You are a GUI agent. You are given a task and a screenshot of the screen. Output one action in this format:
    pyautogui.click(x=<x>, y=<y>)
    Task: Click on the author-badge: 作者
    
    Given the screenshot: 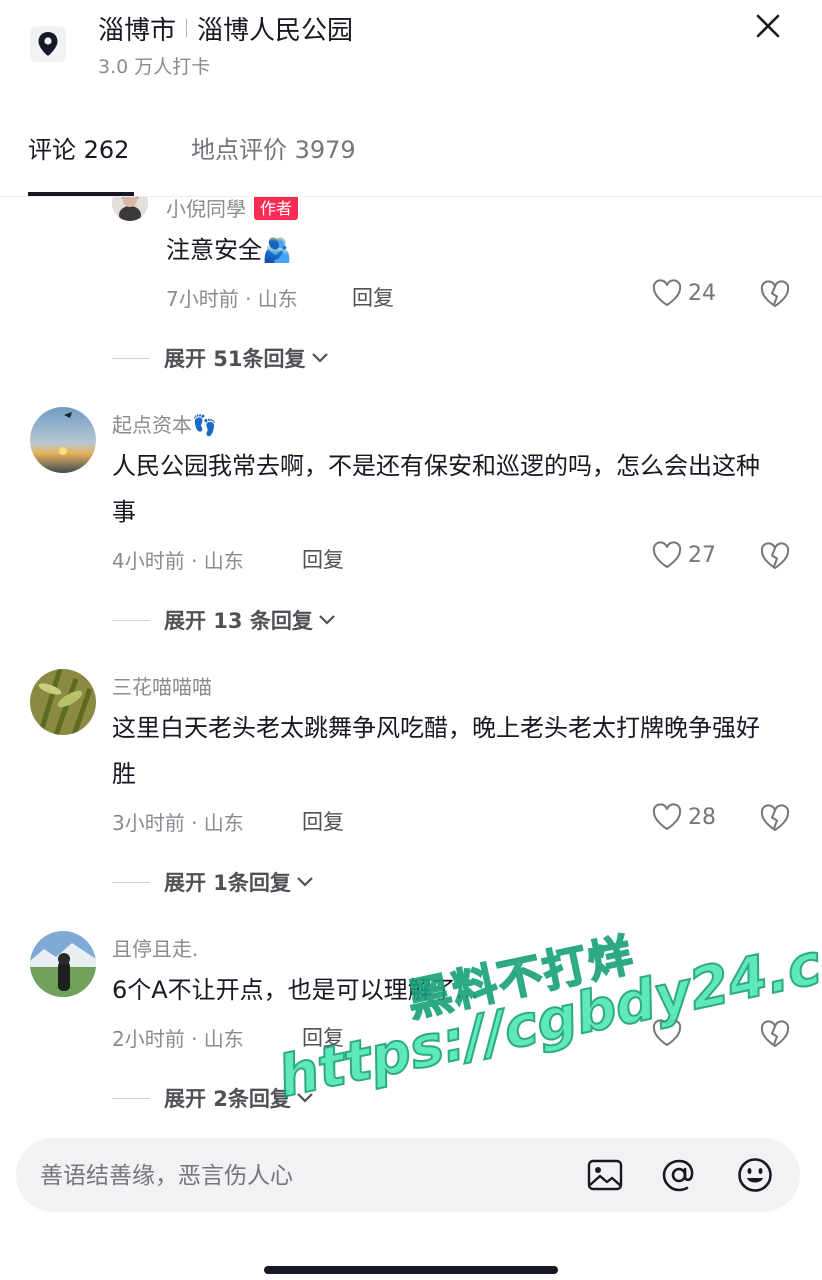 What is the action you would take?
    pyautogui.click(x=276, y=208)
    